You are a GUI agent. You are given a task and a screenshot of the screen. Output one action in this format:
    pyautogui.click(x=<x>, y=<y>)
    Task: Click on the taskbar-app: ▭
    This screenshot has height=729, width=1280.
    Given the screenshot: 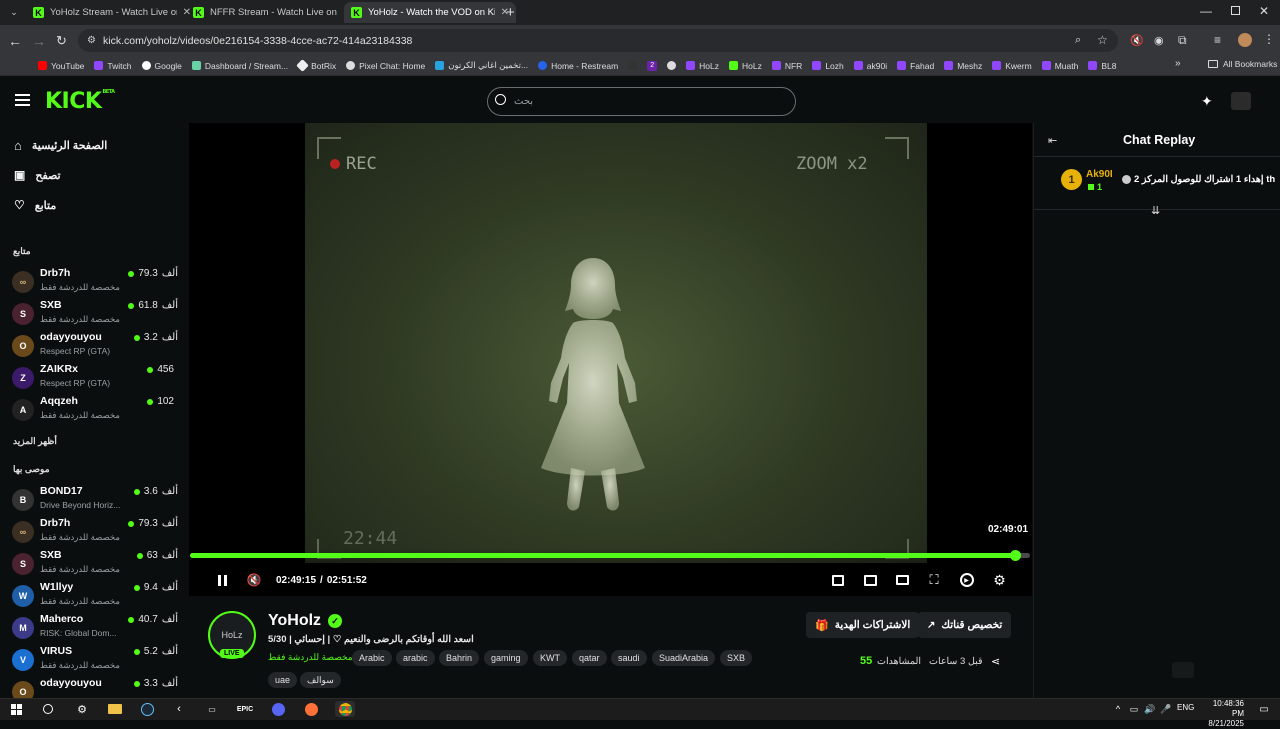 What is the action you would take?
    pyautogui.click(x=212, y=709)
    